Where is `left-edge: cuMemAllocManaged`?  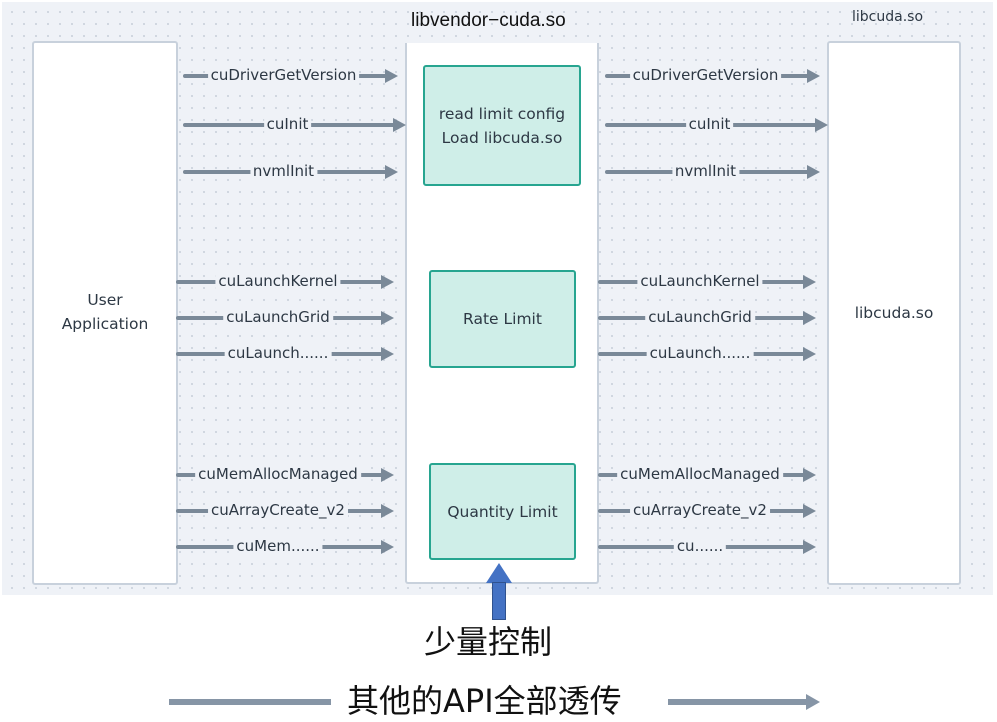
left-edge: cuMemAllocManaged is located at coordinates (285, 474).